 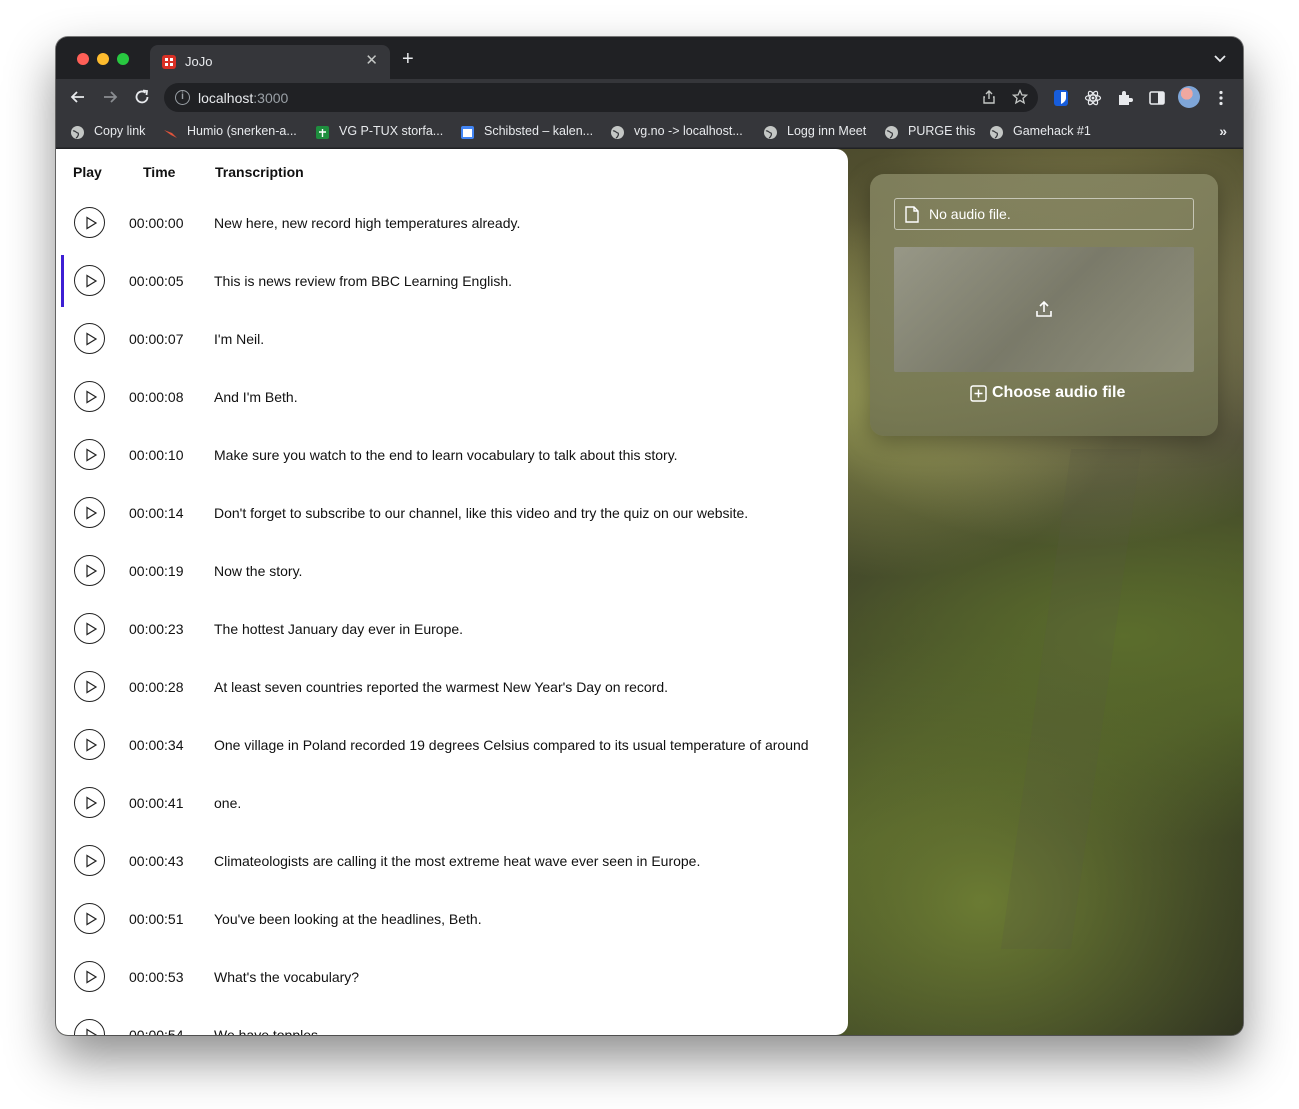 I want to click on background-photo, so click(x=1071, y=699).